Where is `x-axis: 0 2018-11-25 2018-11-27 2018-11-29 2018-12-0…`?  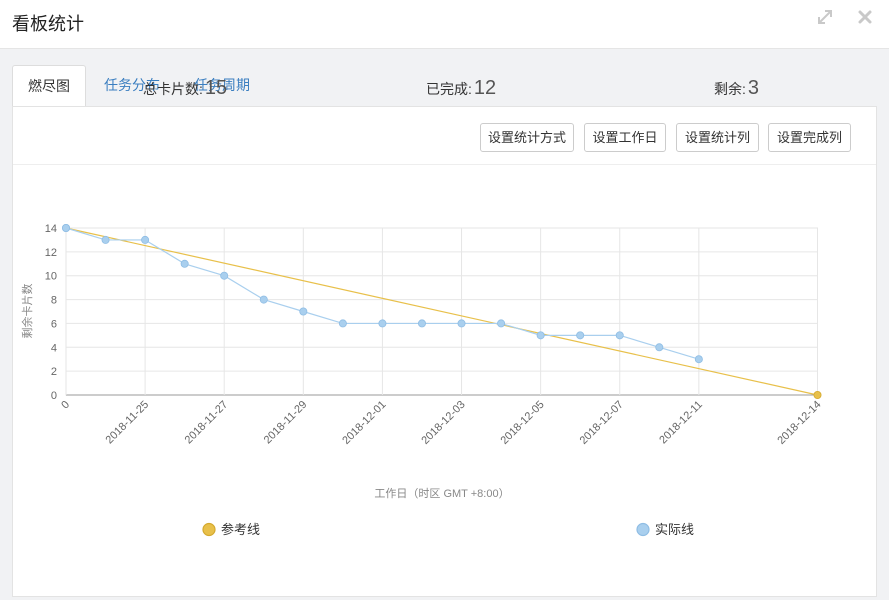 x-axis: 0 2018-11-25 2018-11-27 2018-11-29 2018-12-0… is located at coordinates (441, 423).